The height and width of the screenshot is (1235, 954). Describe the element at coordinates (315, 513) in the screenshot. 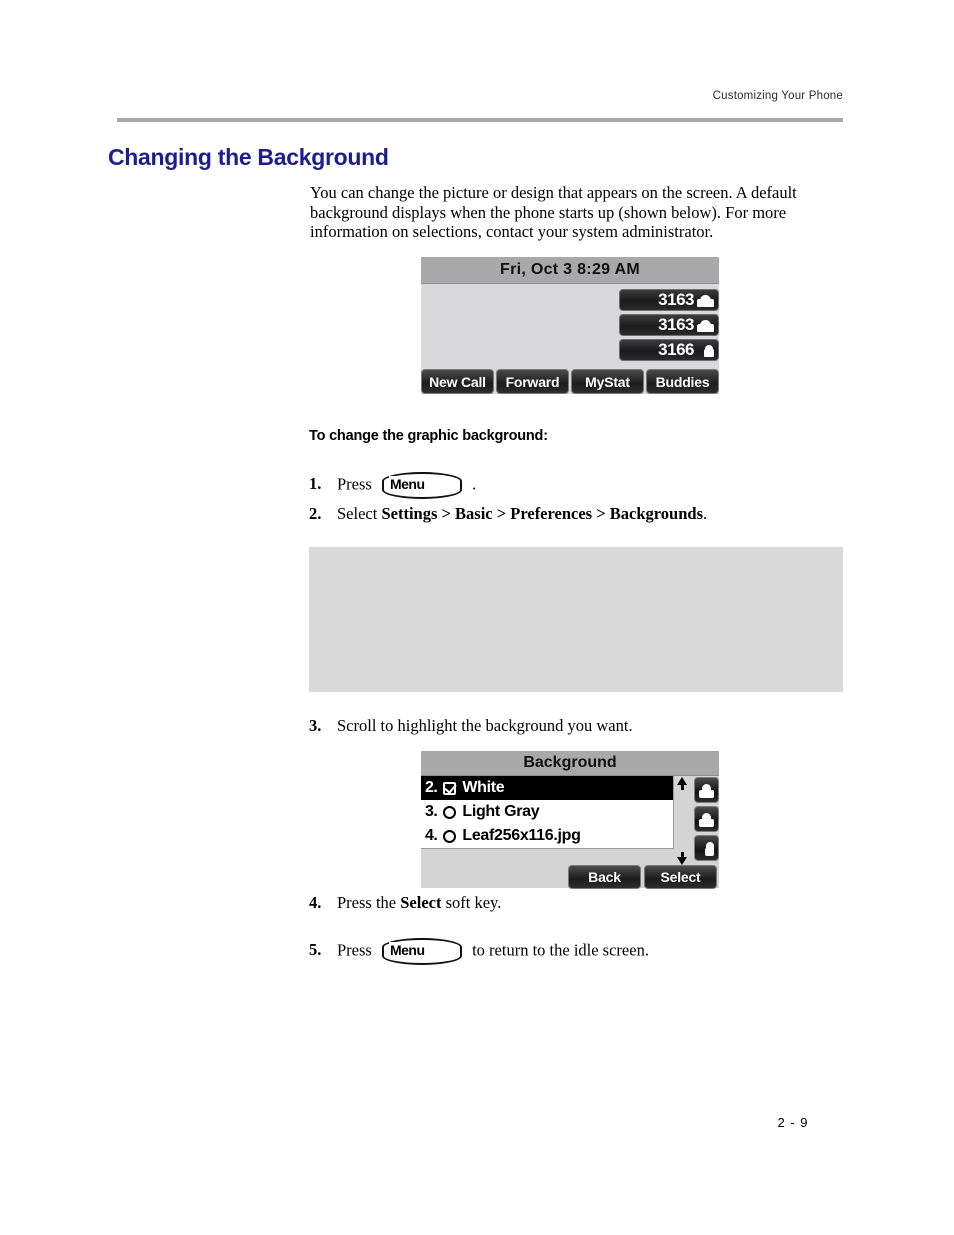

I see `step-number: 2.` at that location.